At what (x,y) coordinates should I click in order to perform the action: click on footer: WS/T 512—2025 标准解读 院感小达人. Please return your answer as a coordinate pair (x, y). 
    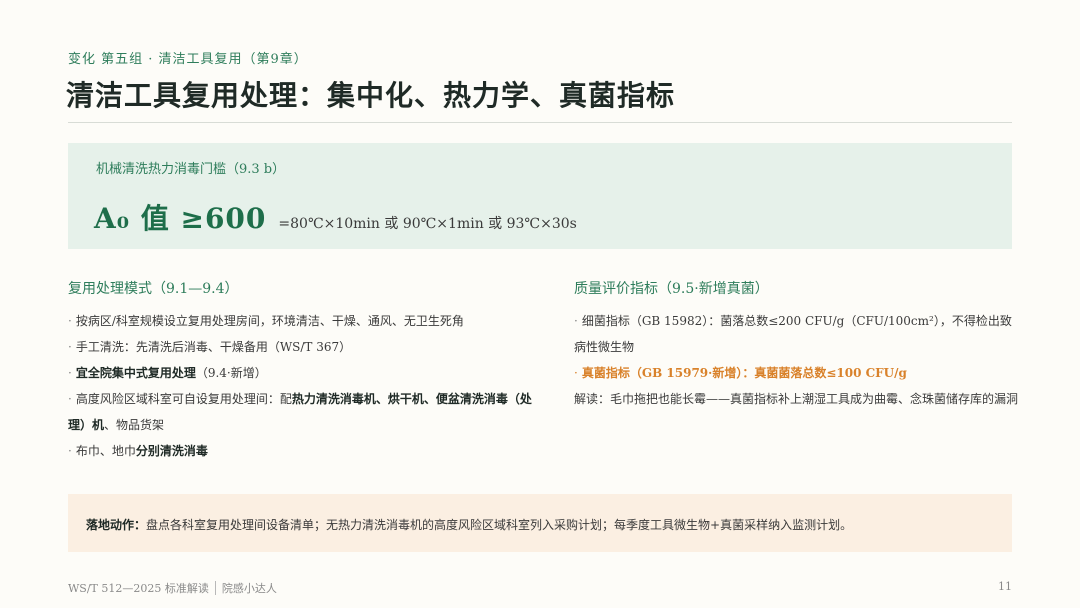
    Looking at the image, I should click on (172, 588).